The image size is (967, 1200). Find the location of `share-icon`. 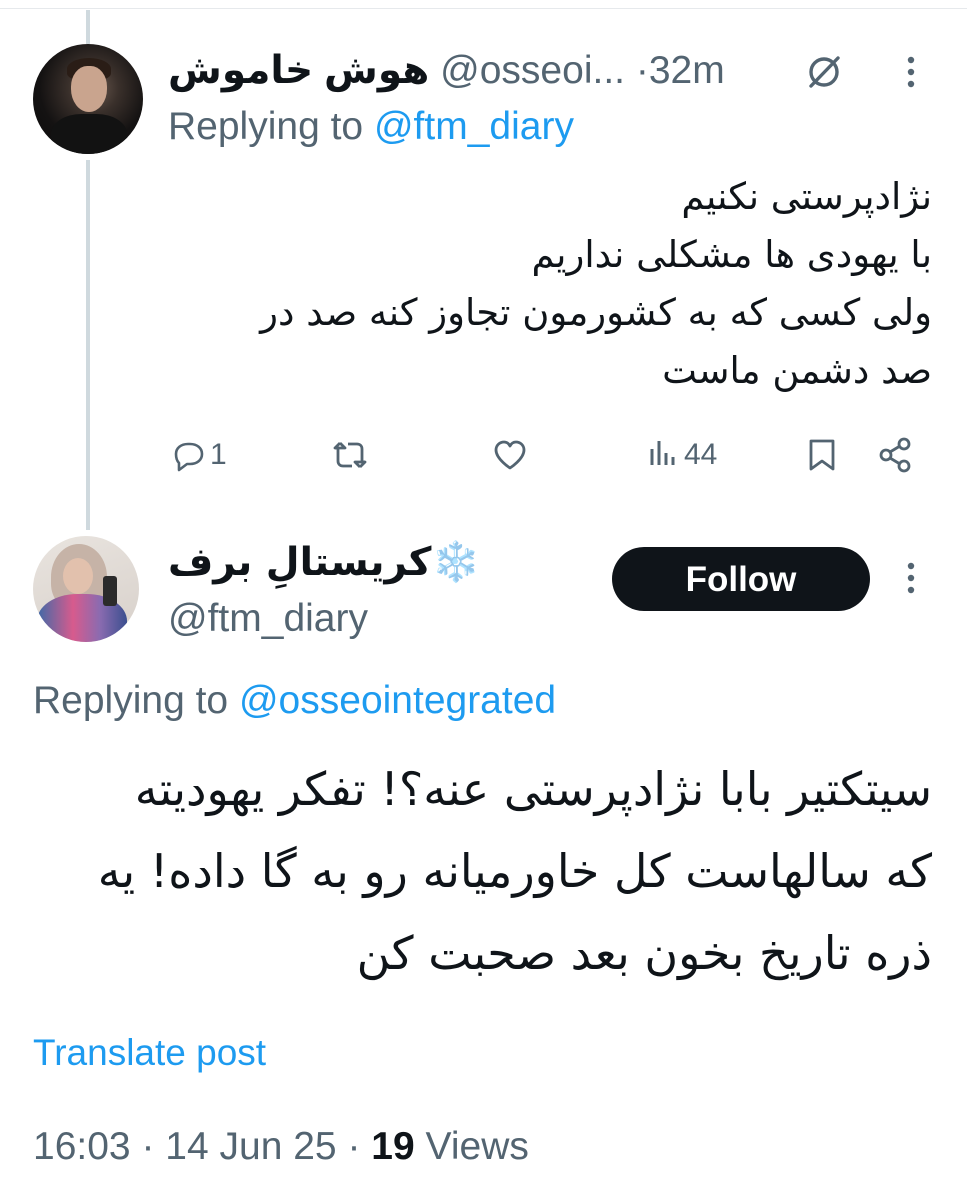

share-icon is located at coordinates (895, 455).